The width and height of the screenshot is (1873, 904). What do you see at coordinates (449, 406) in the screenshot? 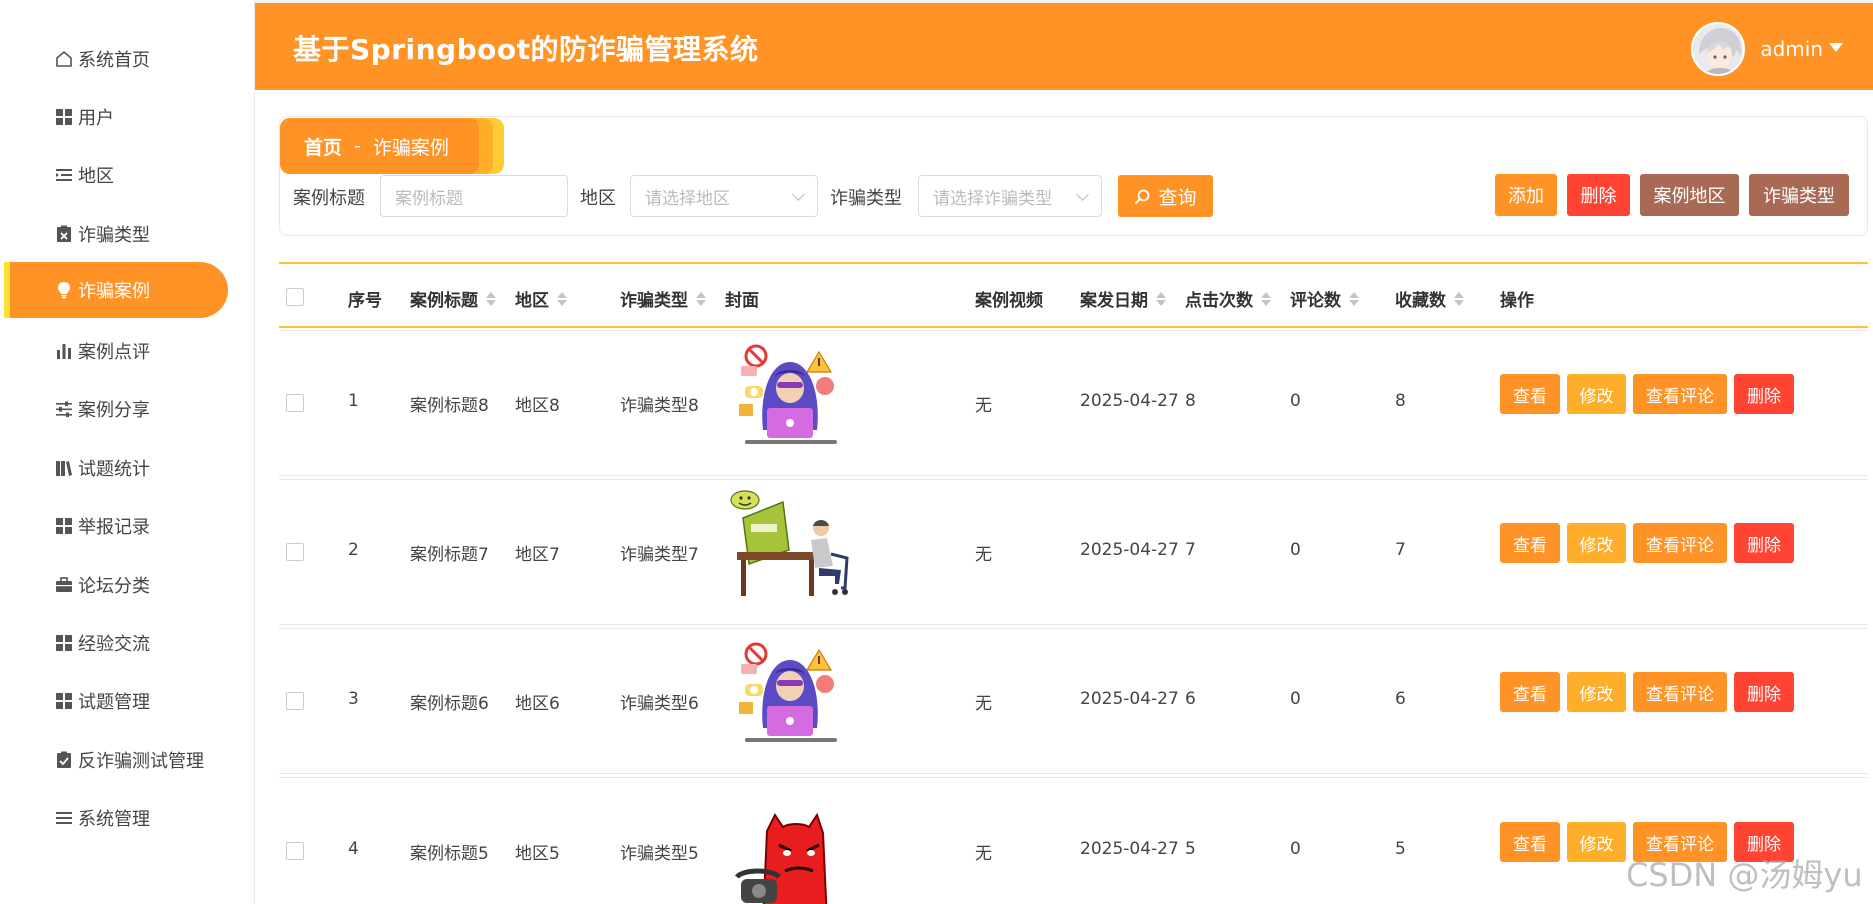
I see `cell-title: 案例标题8` at bounding box center [449, 406].